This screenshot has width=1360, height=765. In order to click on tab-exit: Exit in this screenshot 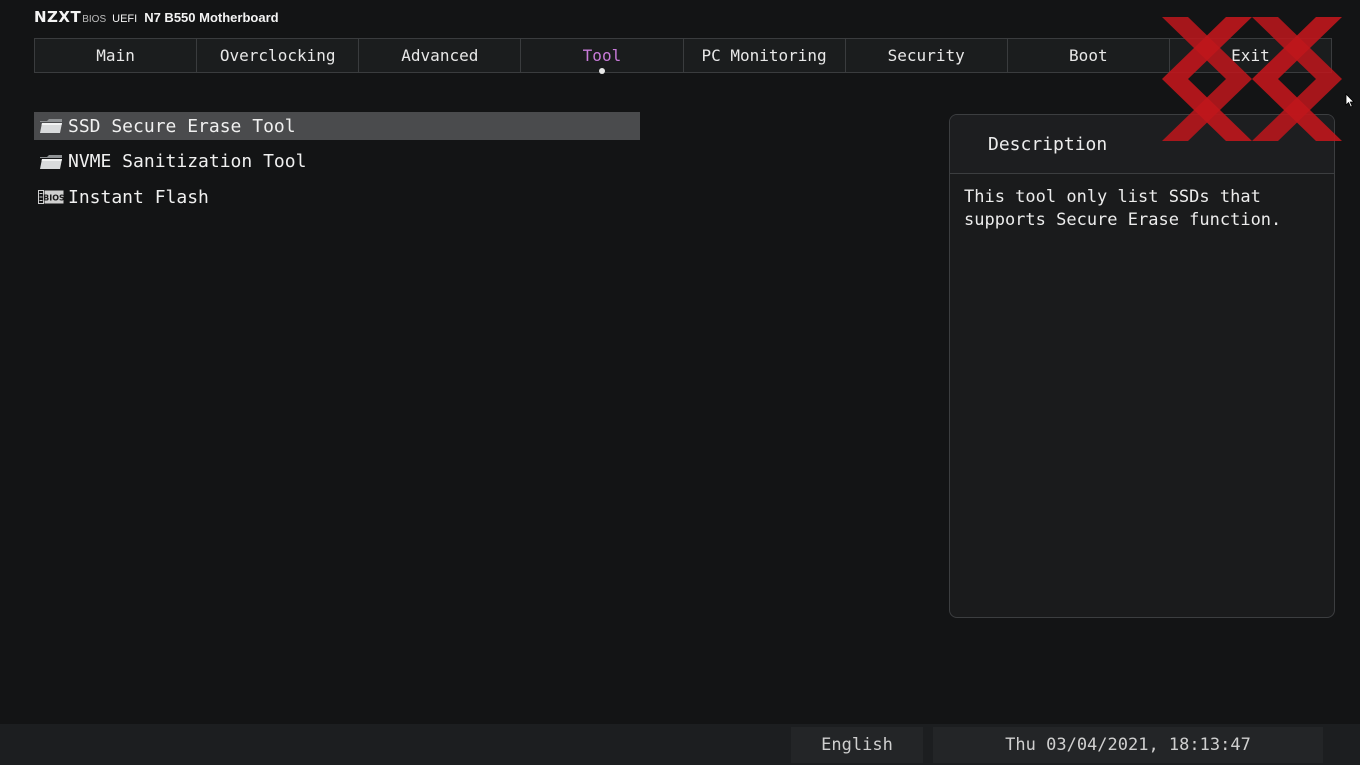, I will do `click(1250, 55)`.